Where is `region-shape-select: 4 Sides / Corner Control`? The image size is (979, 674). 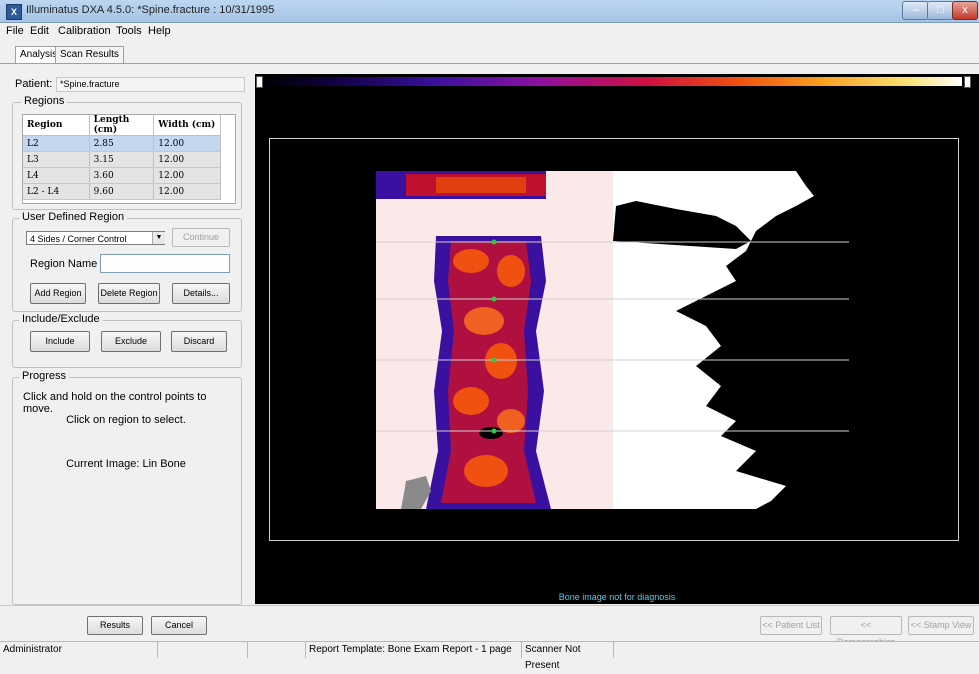
region-shape-select: 4 Sides / Corner Control is located at coordinates (95, 238).